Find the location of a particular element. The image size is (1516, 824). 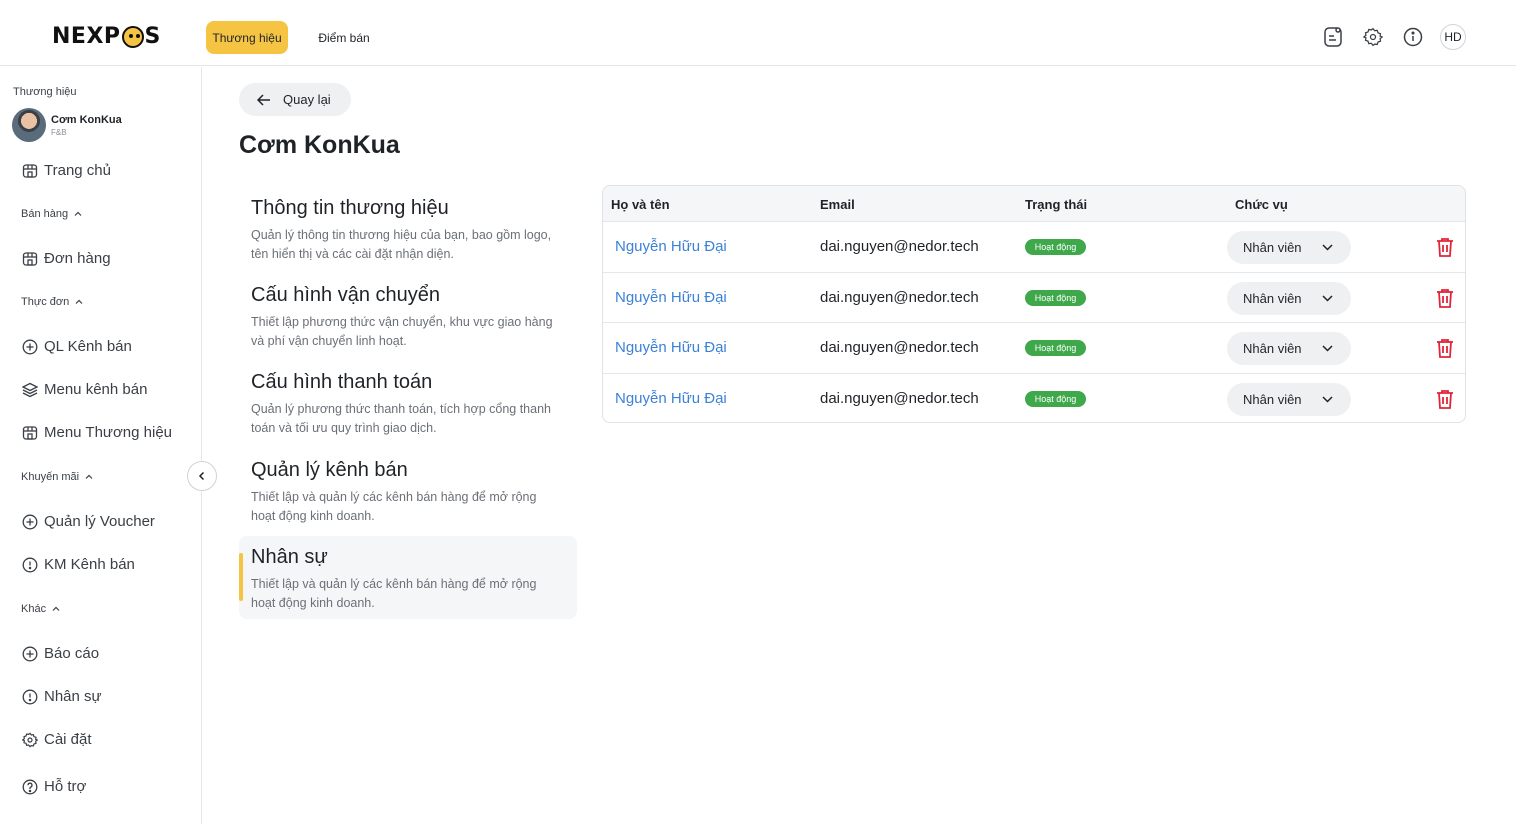

sidebar-item-home: Trang chủ is located at coordinates (66, 170).